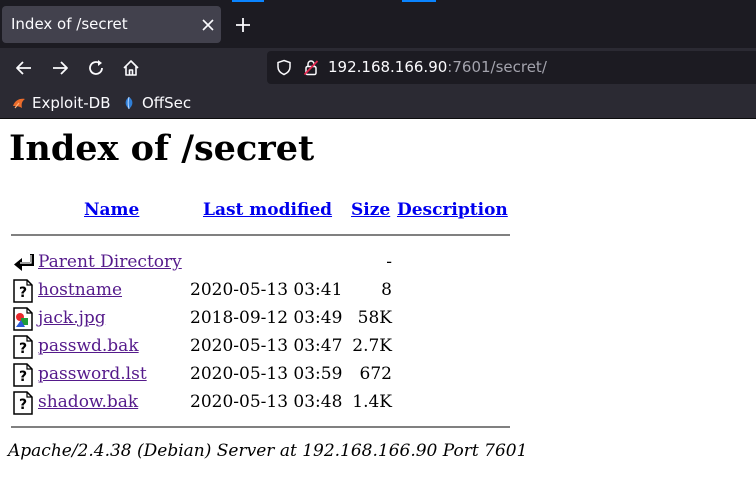  Describe the element at coordinates (388, 67) in the screenshot. I see `url-host: 192.168.166.90` at that location.